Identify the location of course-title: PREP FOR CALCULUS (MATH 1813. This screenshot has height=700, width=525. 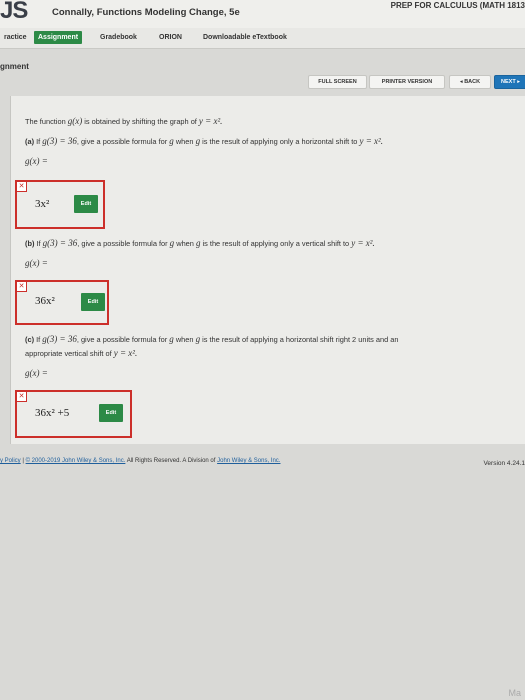
(457, 5).